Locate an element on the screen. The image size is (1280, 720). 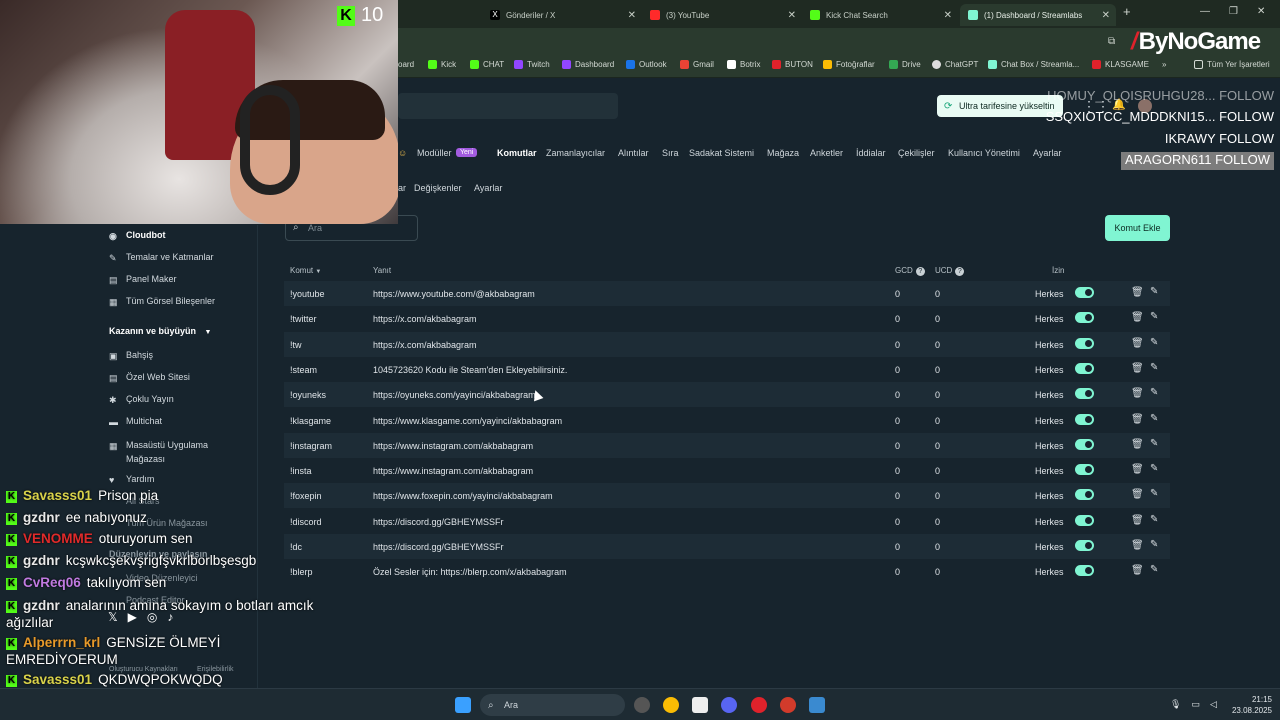
discord-icon is located at coordinates (729, 705).